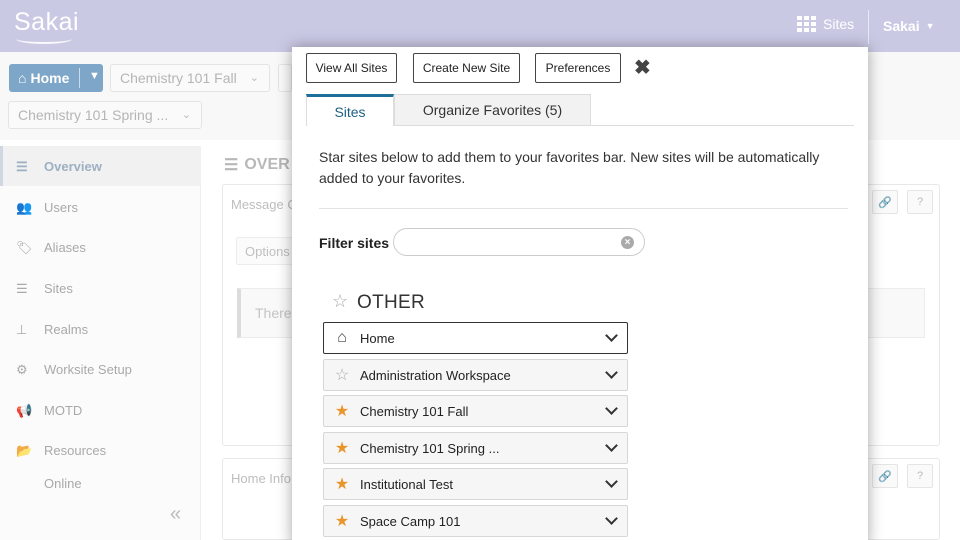 The height and width of the screenshot is (540, 960). What do you see at coordinates (25, 484) in the screenshot?
I see `user-icon` at bounding box center [25, 484].